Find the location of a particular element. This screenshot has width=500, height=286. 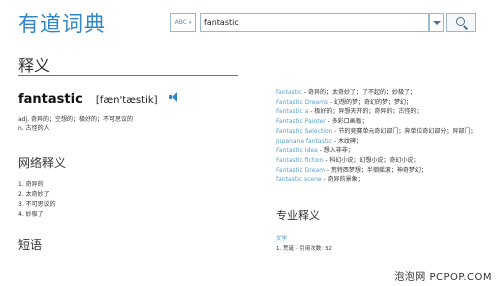

section-title-definition: 释义 is located at coordinates (34, 65).